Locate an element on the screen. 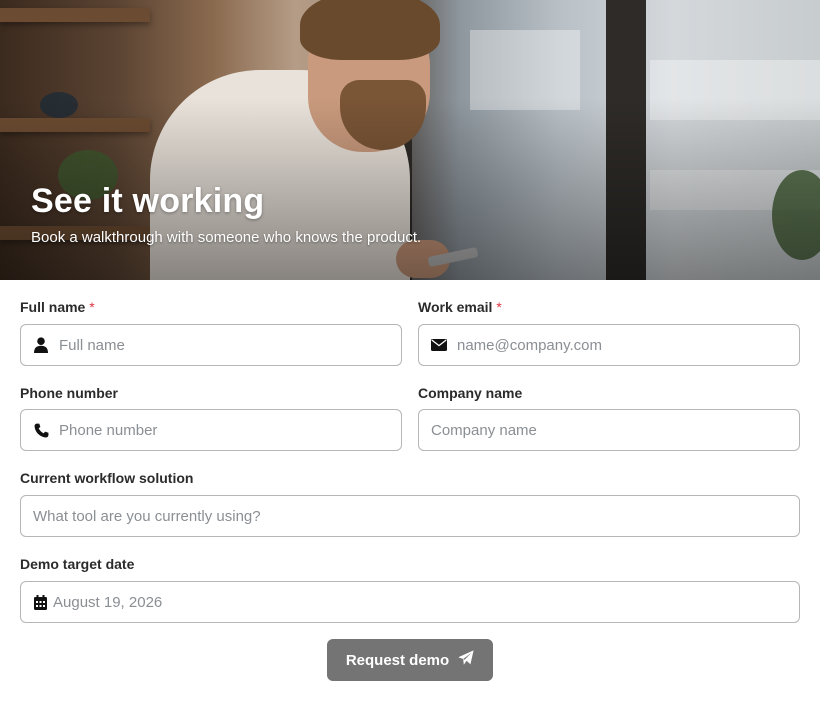 Image resolution: width=820 pixels, height=701 pixels. phone-input is located at coordinates (225, 430).